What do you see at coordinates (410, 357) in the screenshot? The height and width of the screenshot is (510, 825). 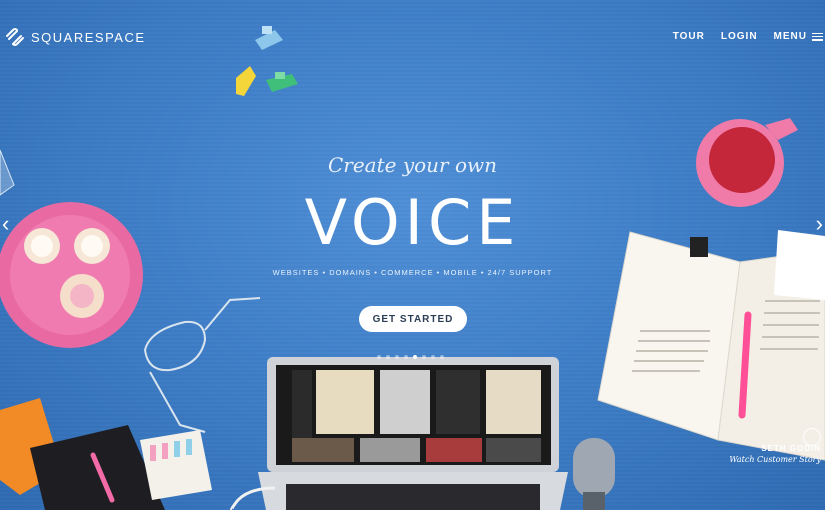 I see `carousel-indicators` at bounding box center [410, 357].